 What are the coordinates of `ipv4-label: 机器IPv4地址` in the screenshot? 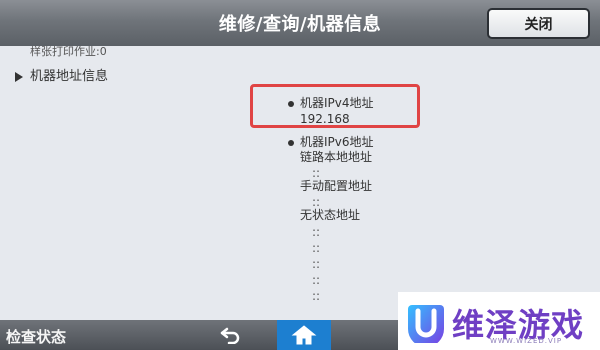 It's located at (337, 103).